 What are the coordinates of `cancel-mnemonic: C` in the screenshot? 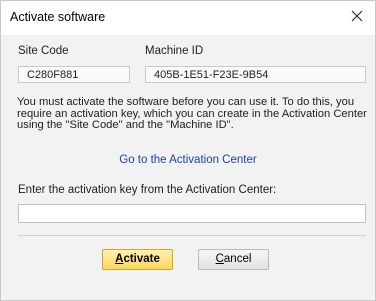 It's located at (219, 259).